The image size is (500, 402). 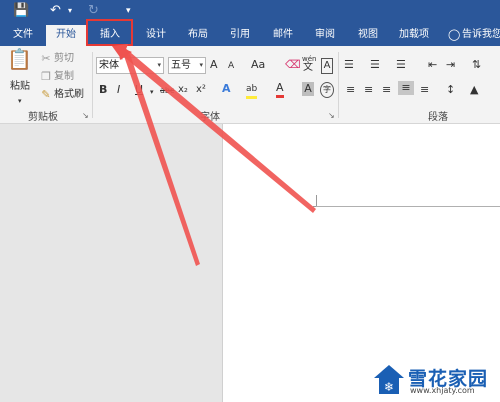 What do you see at coordinates (231, 66) in the screenshot?
I see `shrink-font-button: A` at bounding box center [231, 66].